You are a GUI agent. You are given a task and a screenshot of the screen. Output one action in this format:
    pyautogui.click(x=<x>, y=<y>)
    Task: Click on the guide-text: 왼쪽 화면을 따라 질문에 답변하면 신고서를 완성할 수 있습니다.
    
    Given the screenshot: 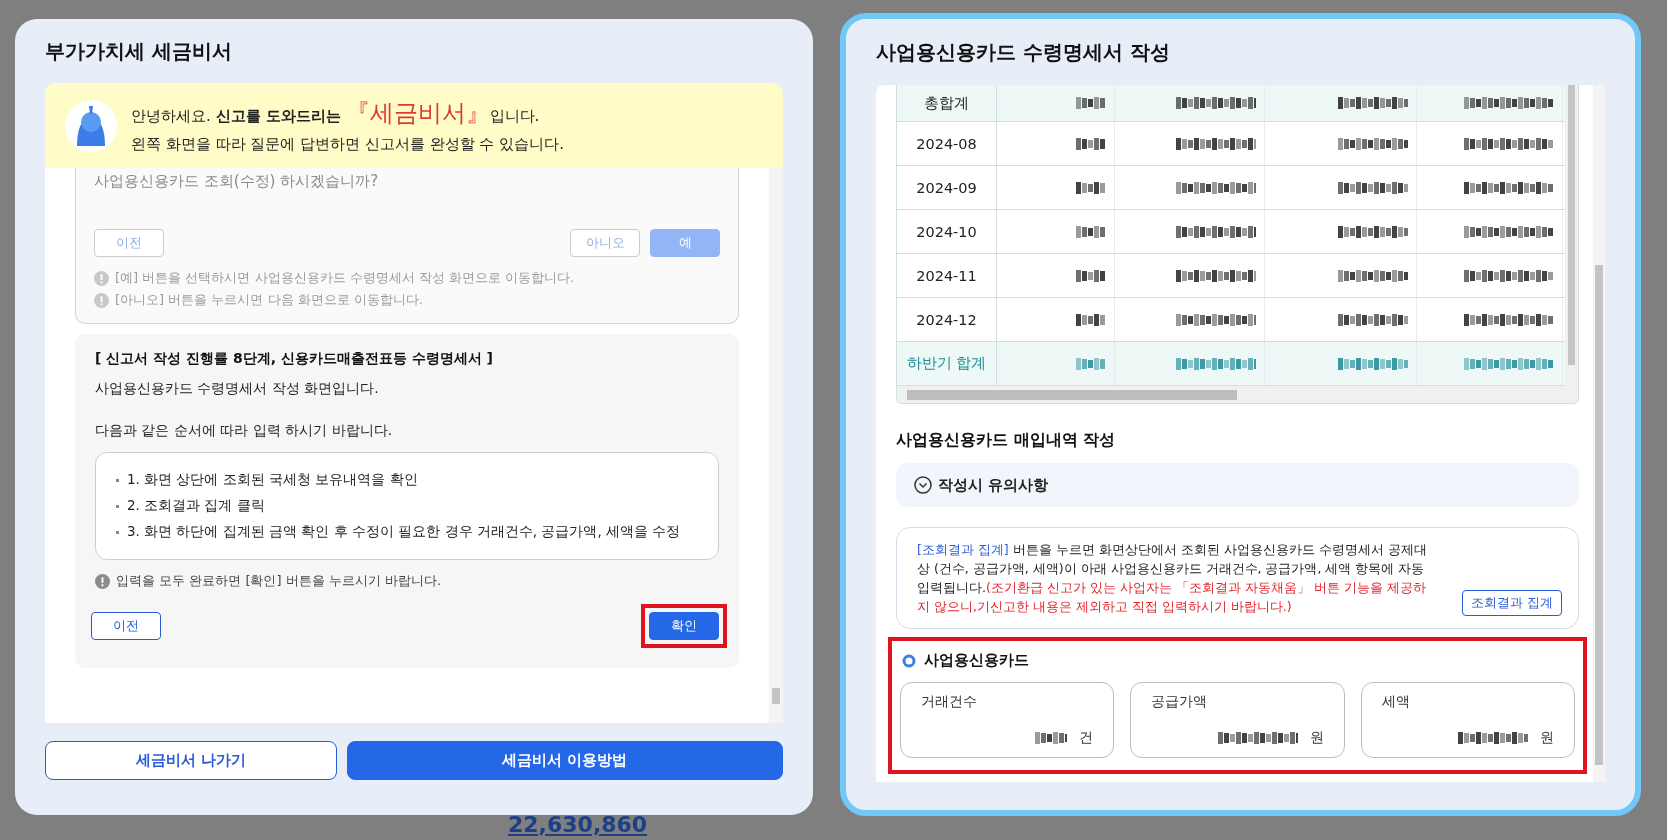 What is the action you would take?
    pyautogui.click(x=347, y=144)
    